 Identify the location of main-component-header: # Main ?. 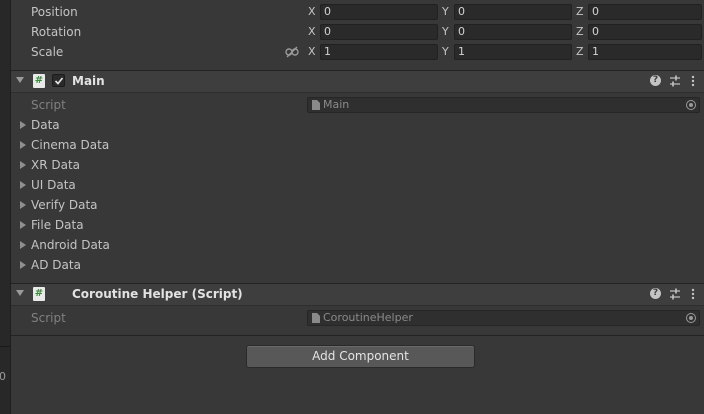
(357, 81).